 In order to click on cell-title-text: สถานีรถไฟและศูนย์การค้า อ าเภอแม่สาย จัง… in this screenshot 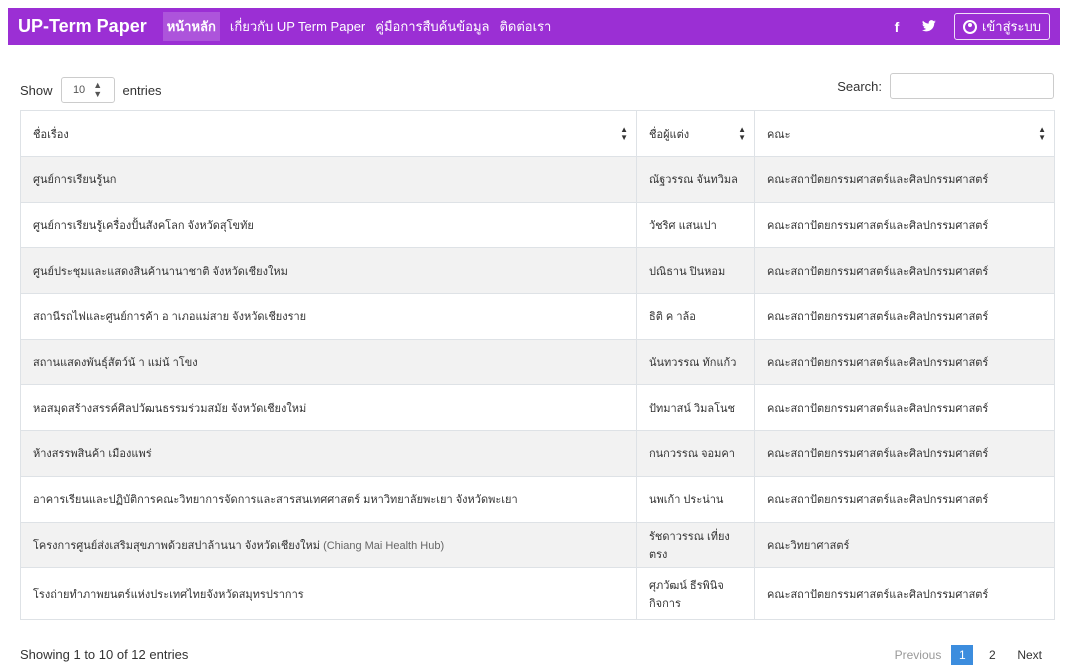, I will do `click(170, 317)`.